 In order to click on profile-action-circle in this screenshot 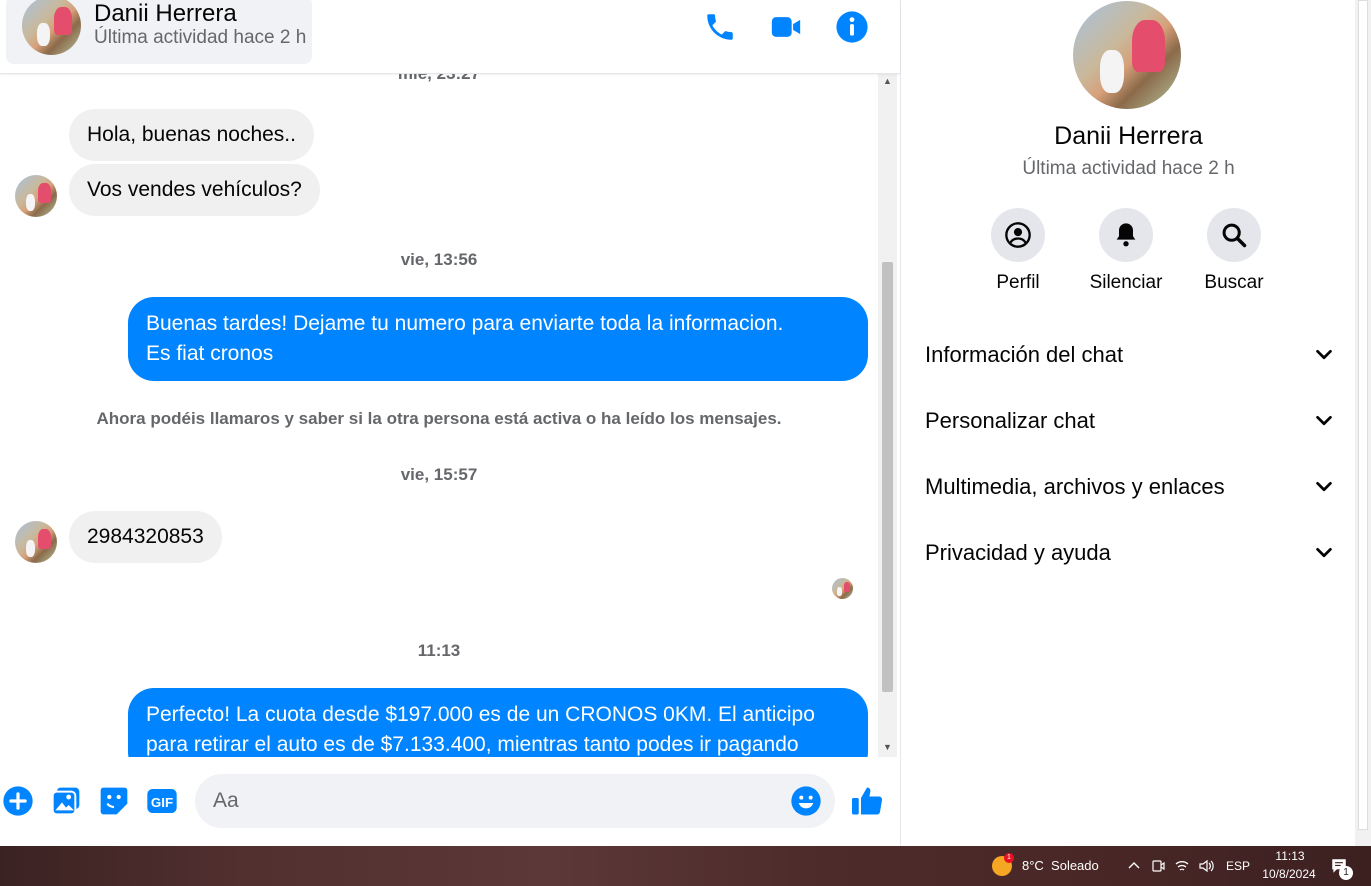, I will do `click(1018, 235)`.